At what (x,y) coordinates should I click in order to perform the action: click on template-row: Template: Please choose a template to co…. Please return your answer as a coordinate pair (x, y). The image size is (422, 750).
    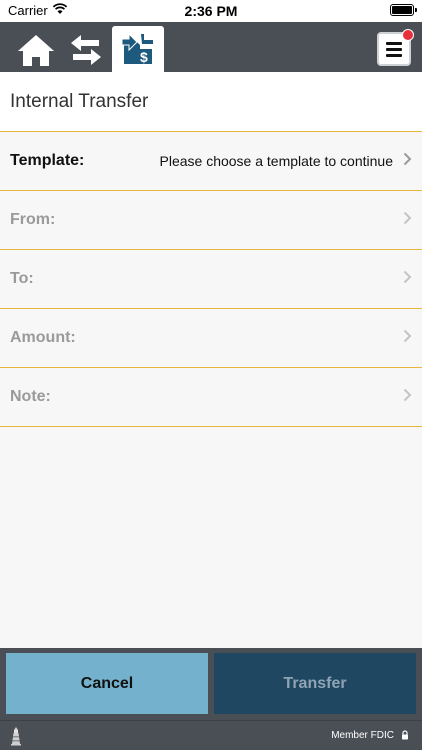
    Looking at the image, I should click on (211, 161).